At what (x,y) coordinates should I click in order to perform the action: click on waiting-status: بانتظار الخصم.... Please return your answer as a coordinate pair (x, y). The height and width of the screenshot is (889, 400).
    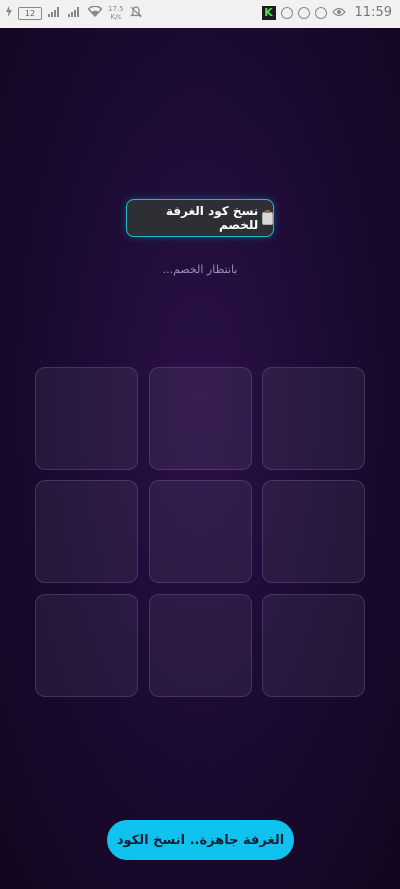
    Looking at the image, I should click on (200, 269).